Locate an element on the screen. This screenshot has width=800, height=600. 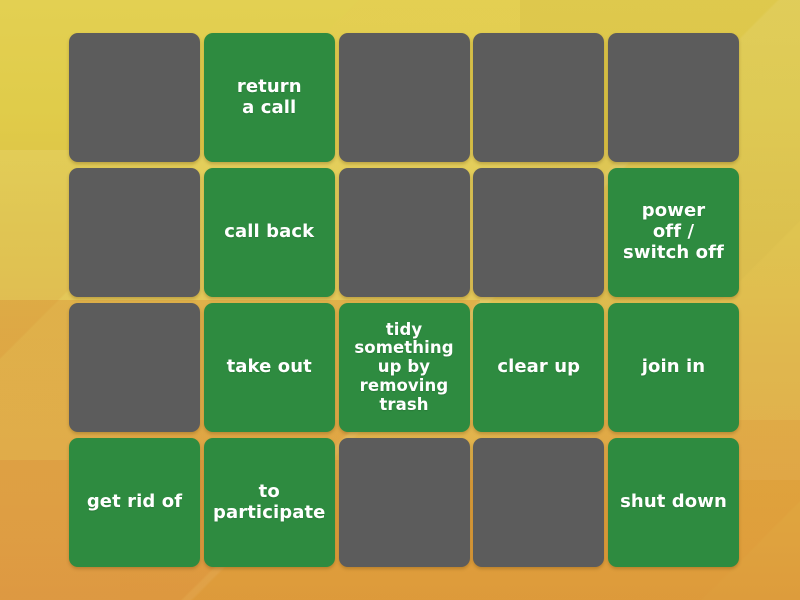
tile-r2c3 is located at coordinates (404, 232).